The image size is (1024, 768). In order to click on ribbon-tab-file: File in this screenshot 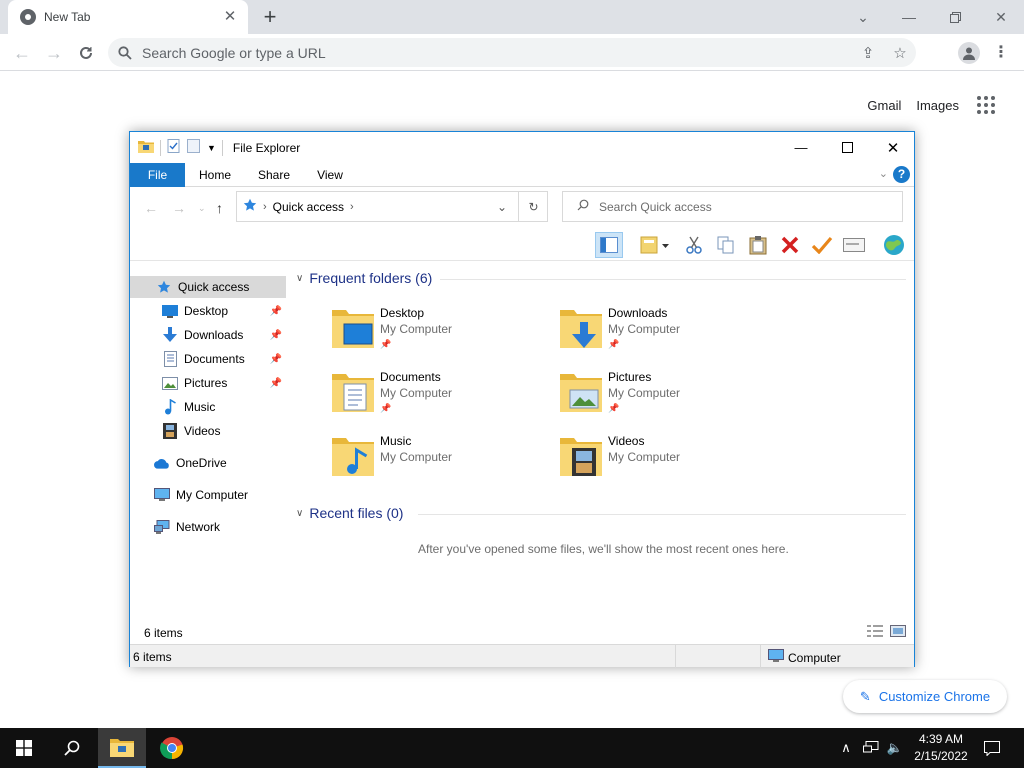, I will do `click(157, 175)`.